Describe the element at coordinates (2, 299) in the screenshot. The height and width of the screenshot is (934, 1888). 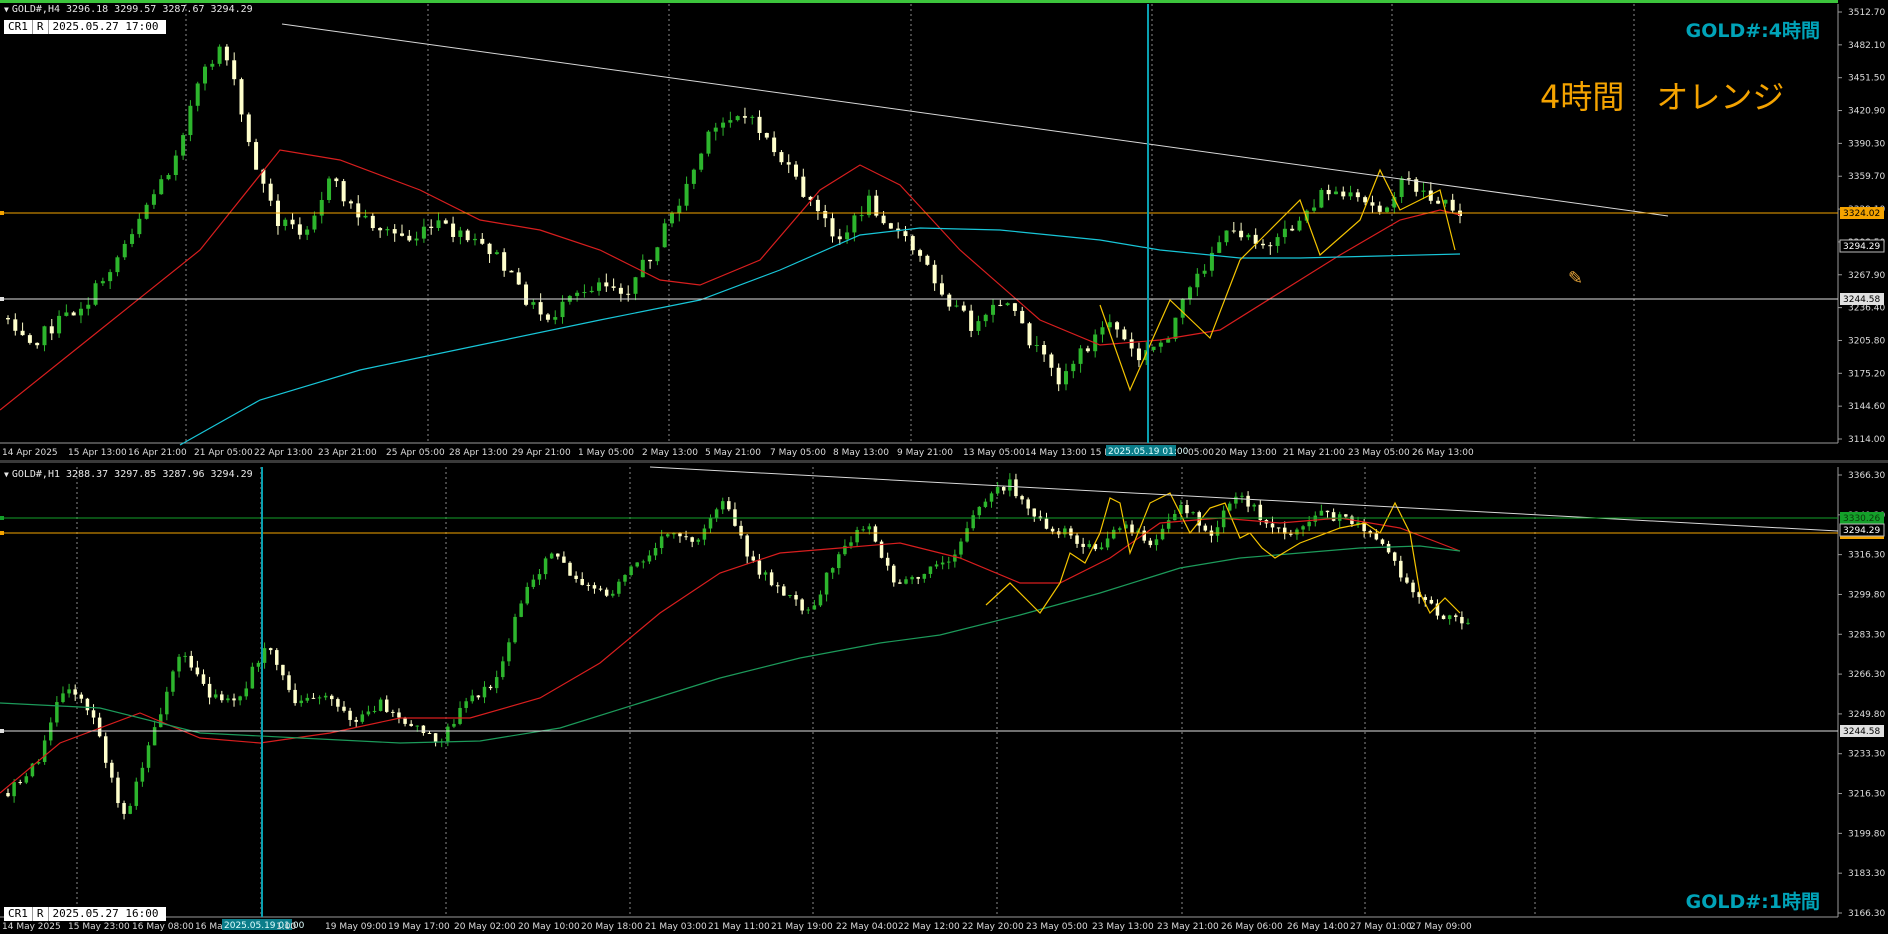
I see `hline-white-marker` at that location.